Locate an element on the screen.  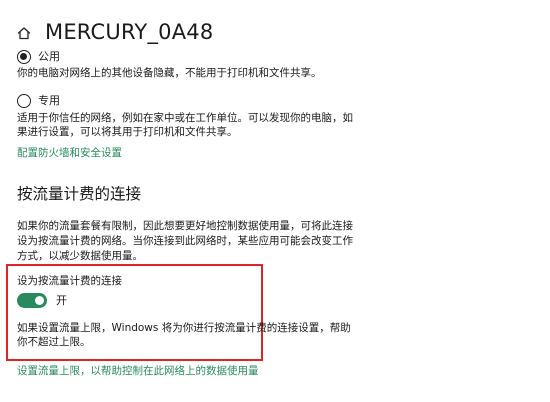
private-network-description-line2: 果进行设置，可以将其用于打印机和文件共享。 is located at coordinates (127, 132).